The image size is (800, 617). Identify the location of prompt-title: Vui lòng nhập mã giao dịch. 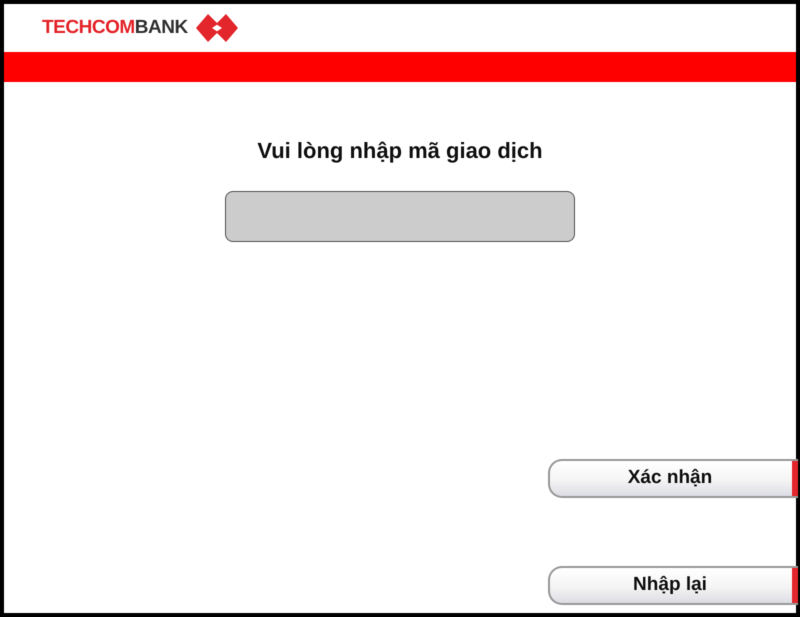
(400, 151).